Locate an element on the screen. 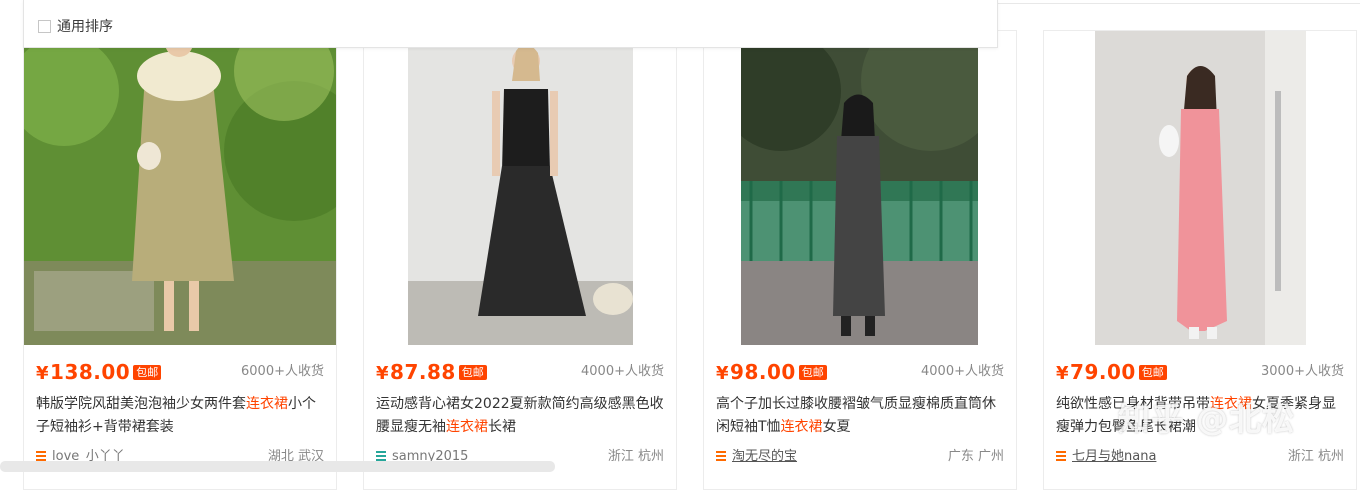 The image size is (1360, 490). checkbox is located at coordinates (44, 26).